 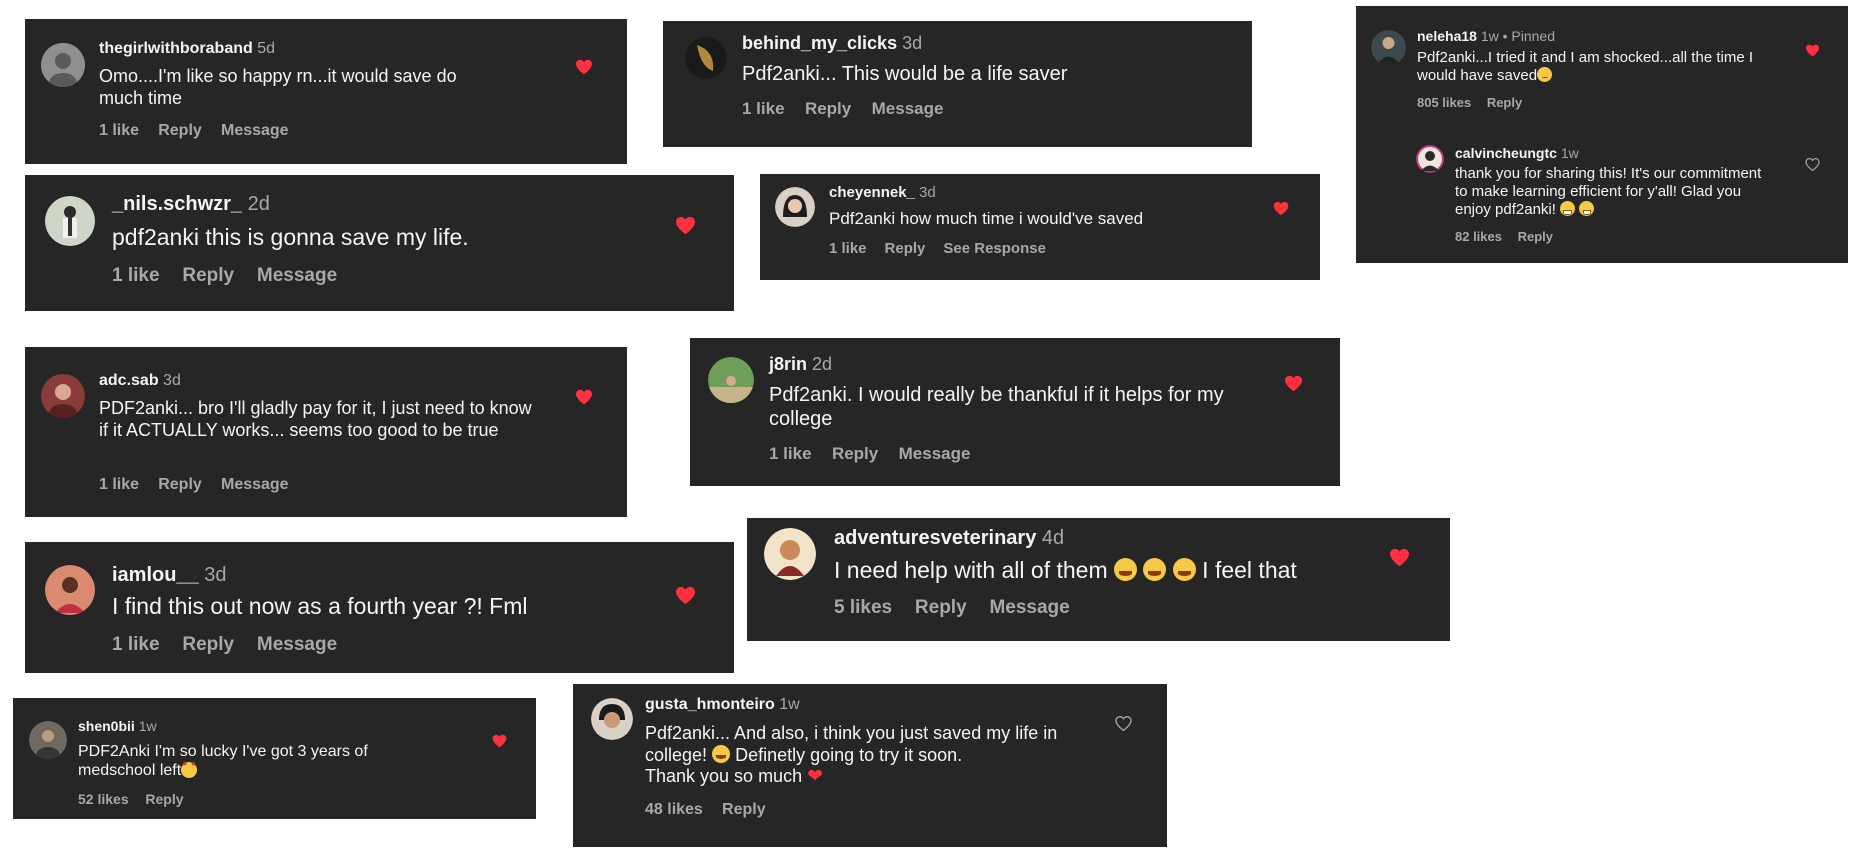 I want to click on likes-count: 5 likes, so click(x=863, y=607).